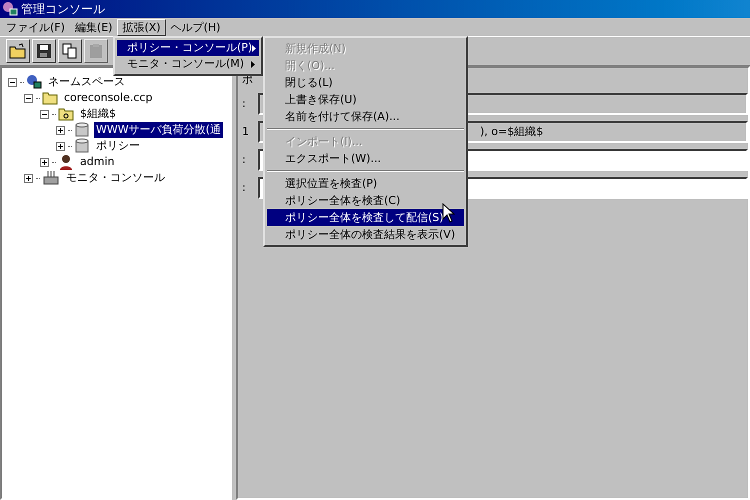 Image resolution: width=750 pixels, height=500 pixels. I want to click on person-icon, so click(66, 162).